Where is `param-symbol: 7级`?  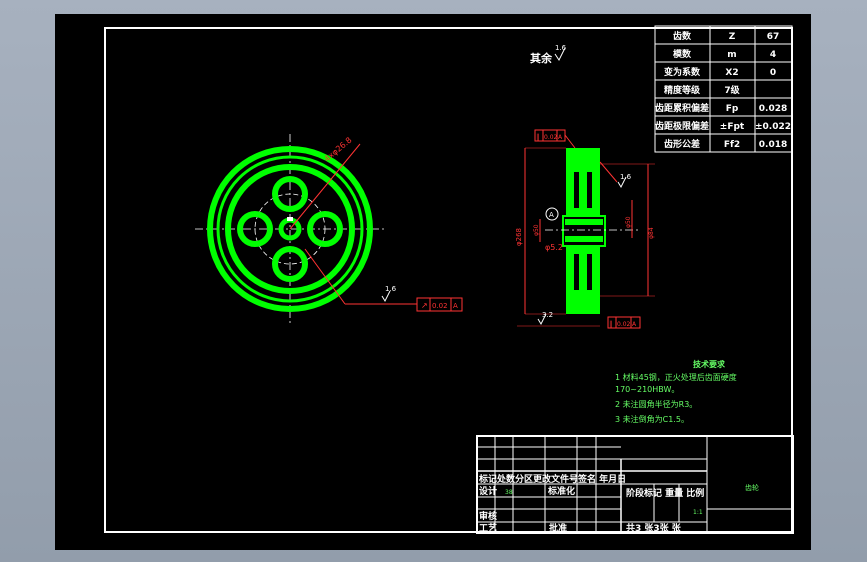 param-symbol: 7级 is located at coordinates (732, 90).